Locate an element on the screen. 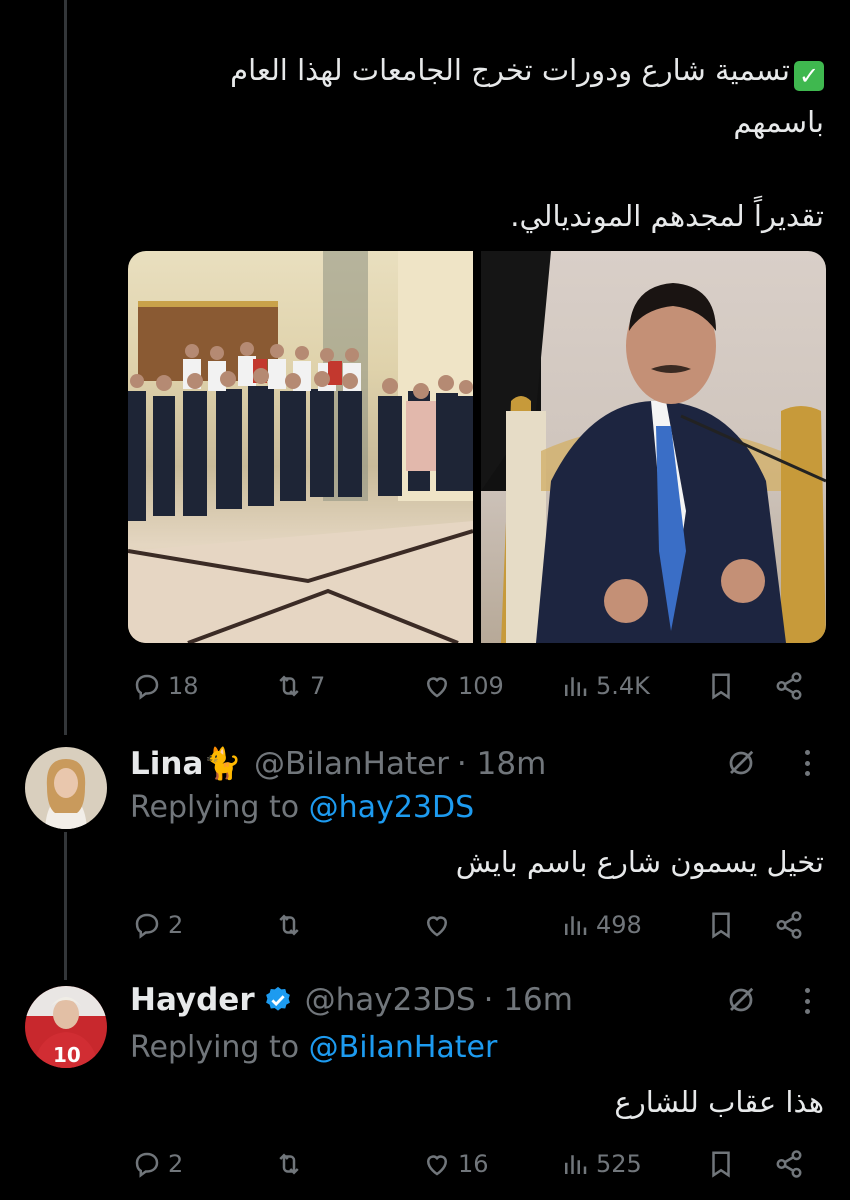 The image size is (850, 1200). avatar-lina is located at coordinates (66, 788).